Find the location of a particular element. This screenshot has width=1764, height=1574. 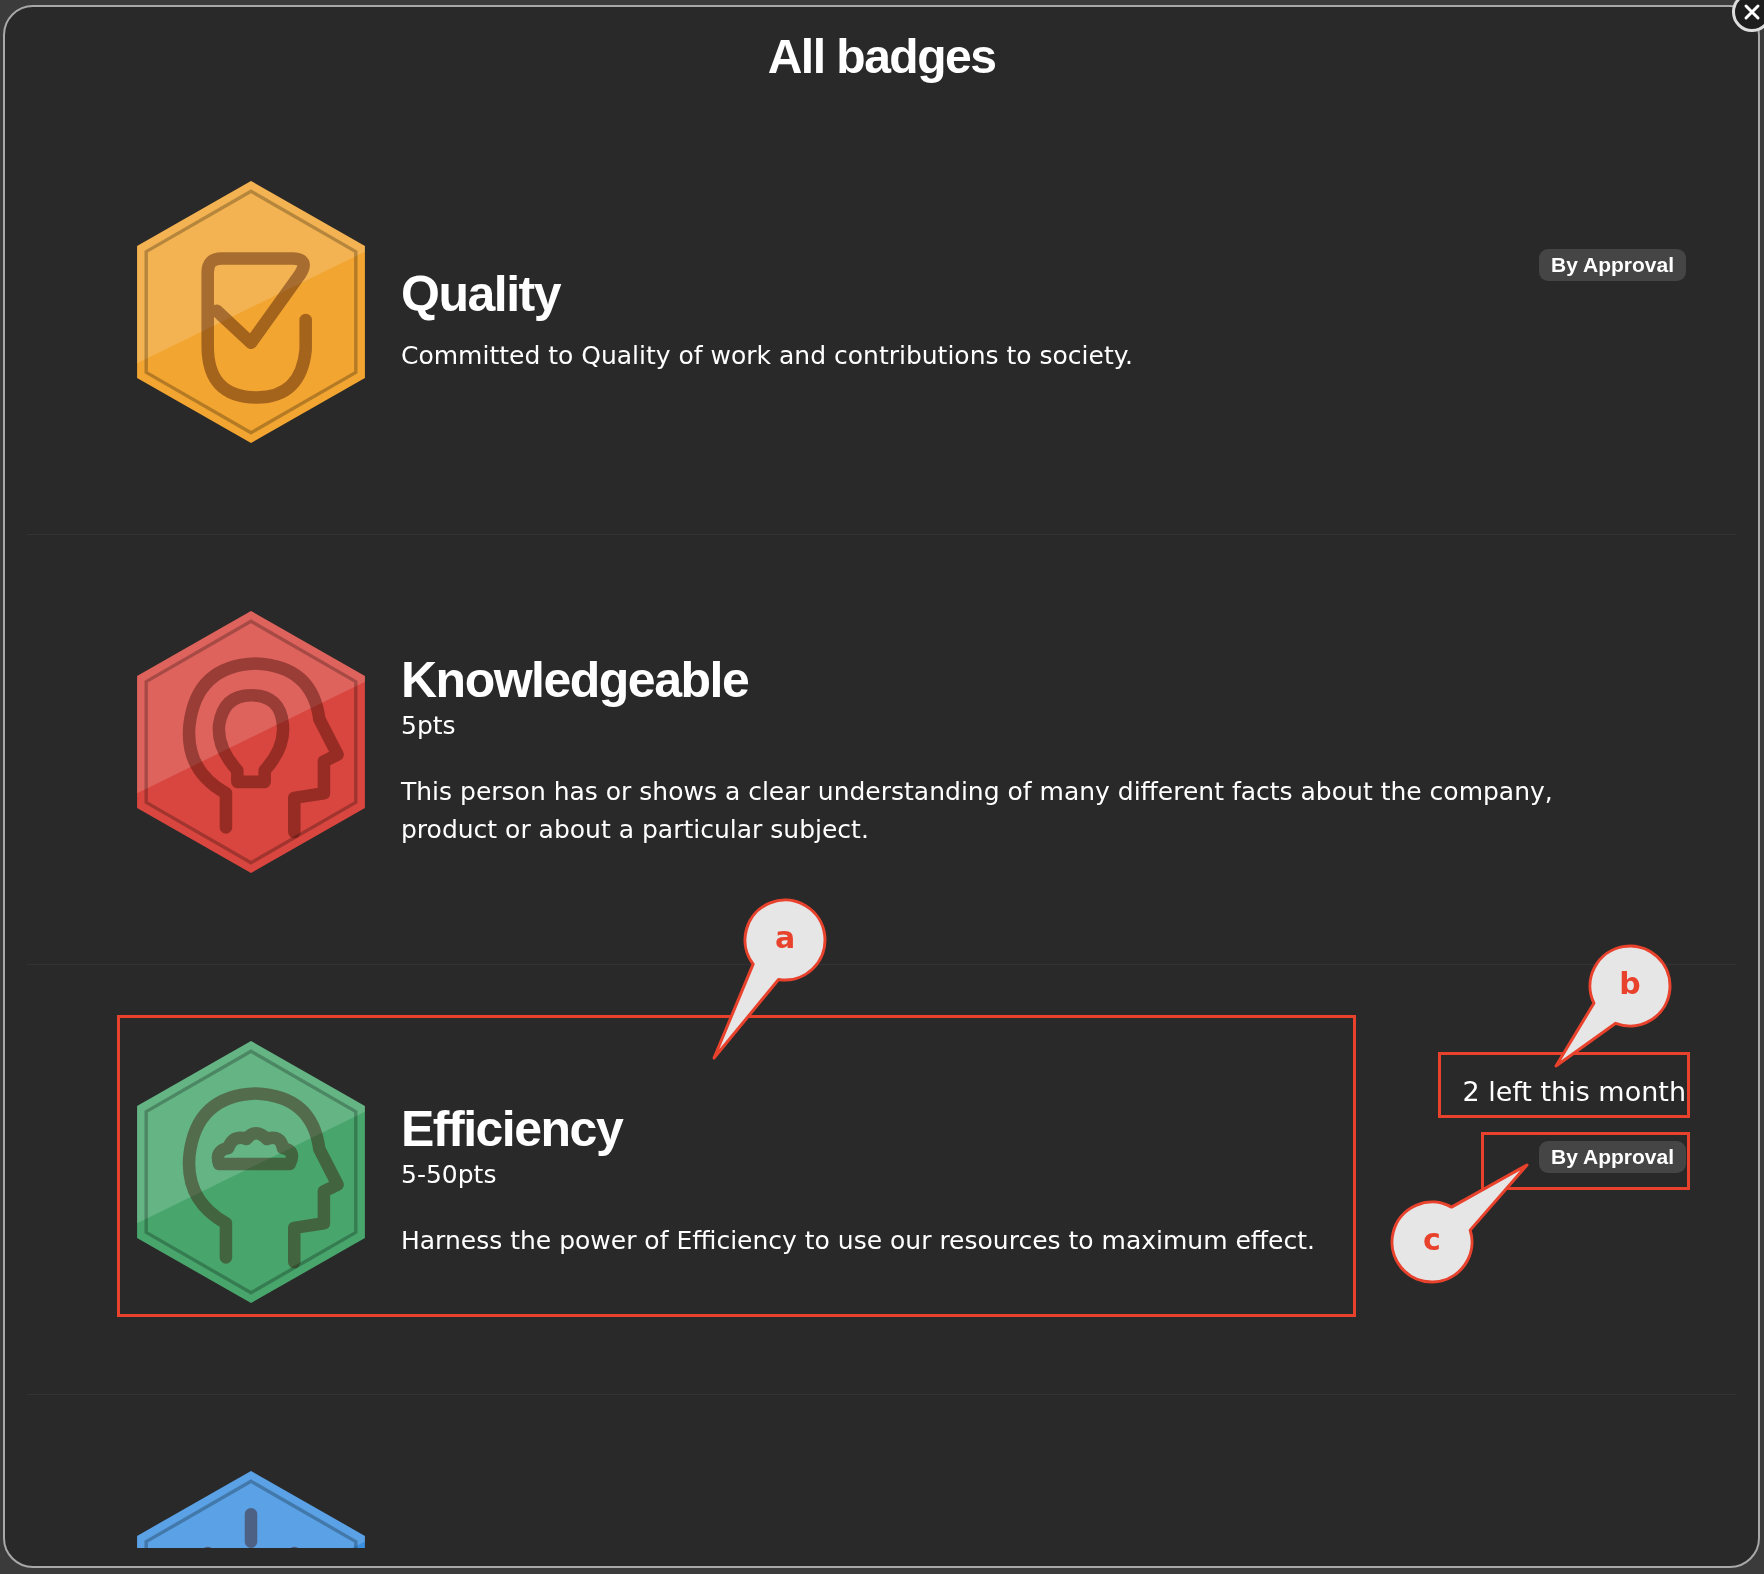

badge-description: This person has or shows a clear understanding of many different facts about the company, product or about a particular subject. is located at coordinates (977, 810).